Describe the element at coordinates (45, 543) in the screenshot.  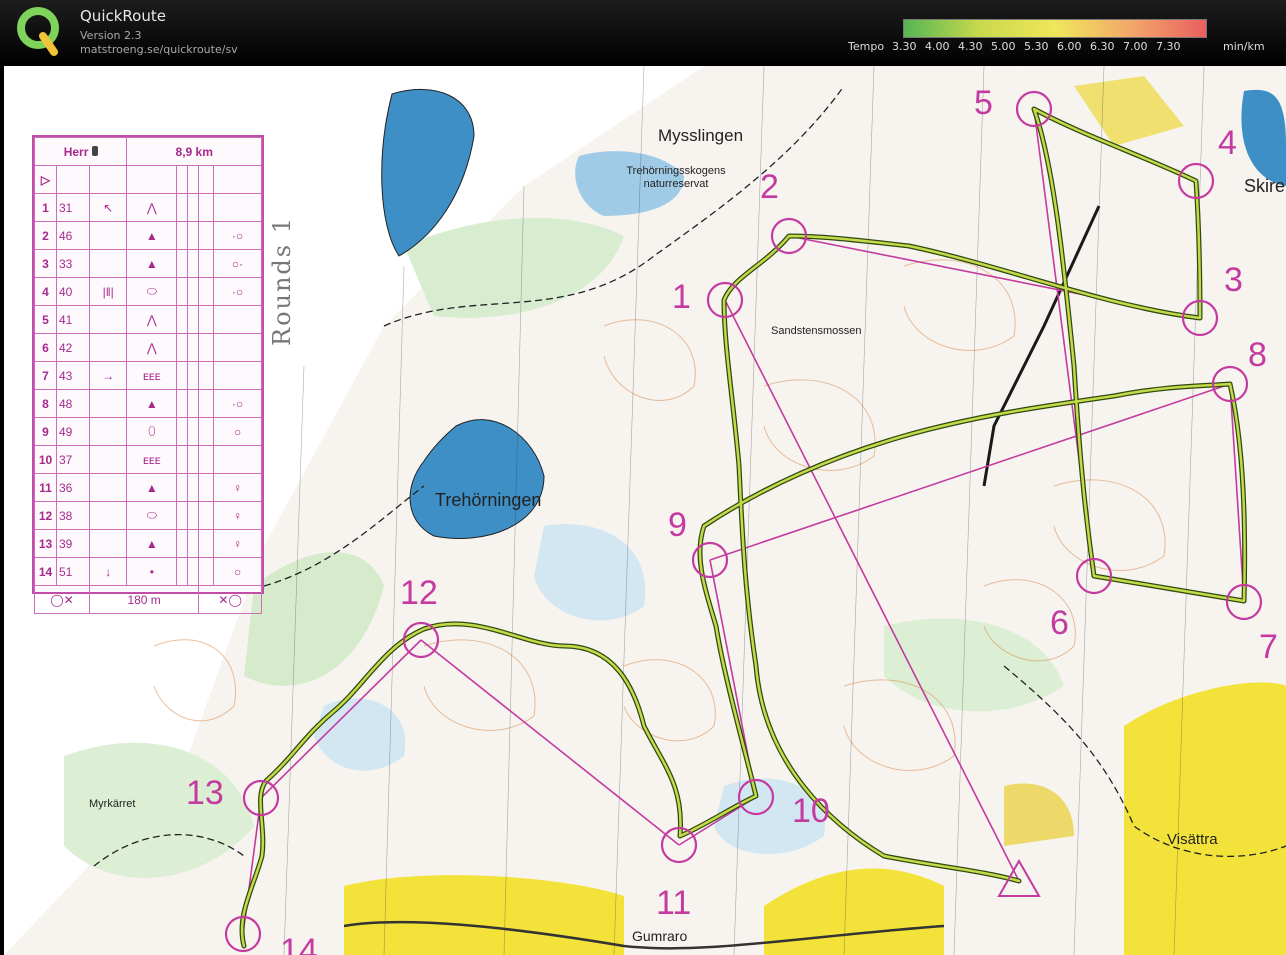
I see `control-number-cell: 13` at that location.